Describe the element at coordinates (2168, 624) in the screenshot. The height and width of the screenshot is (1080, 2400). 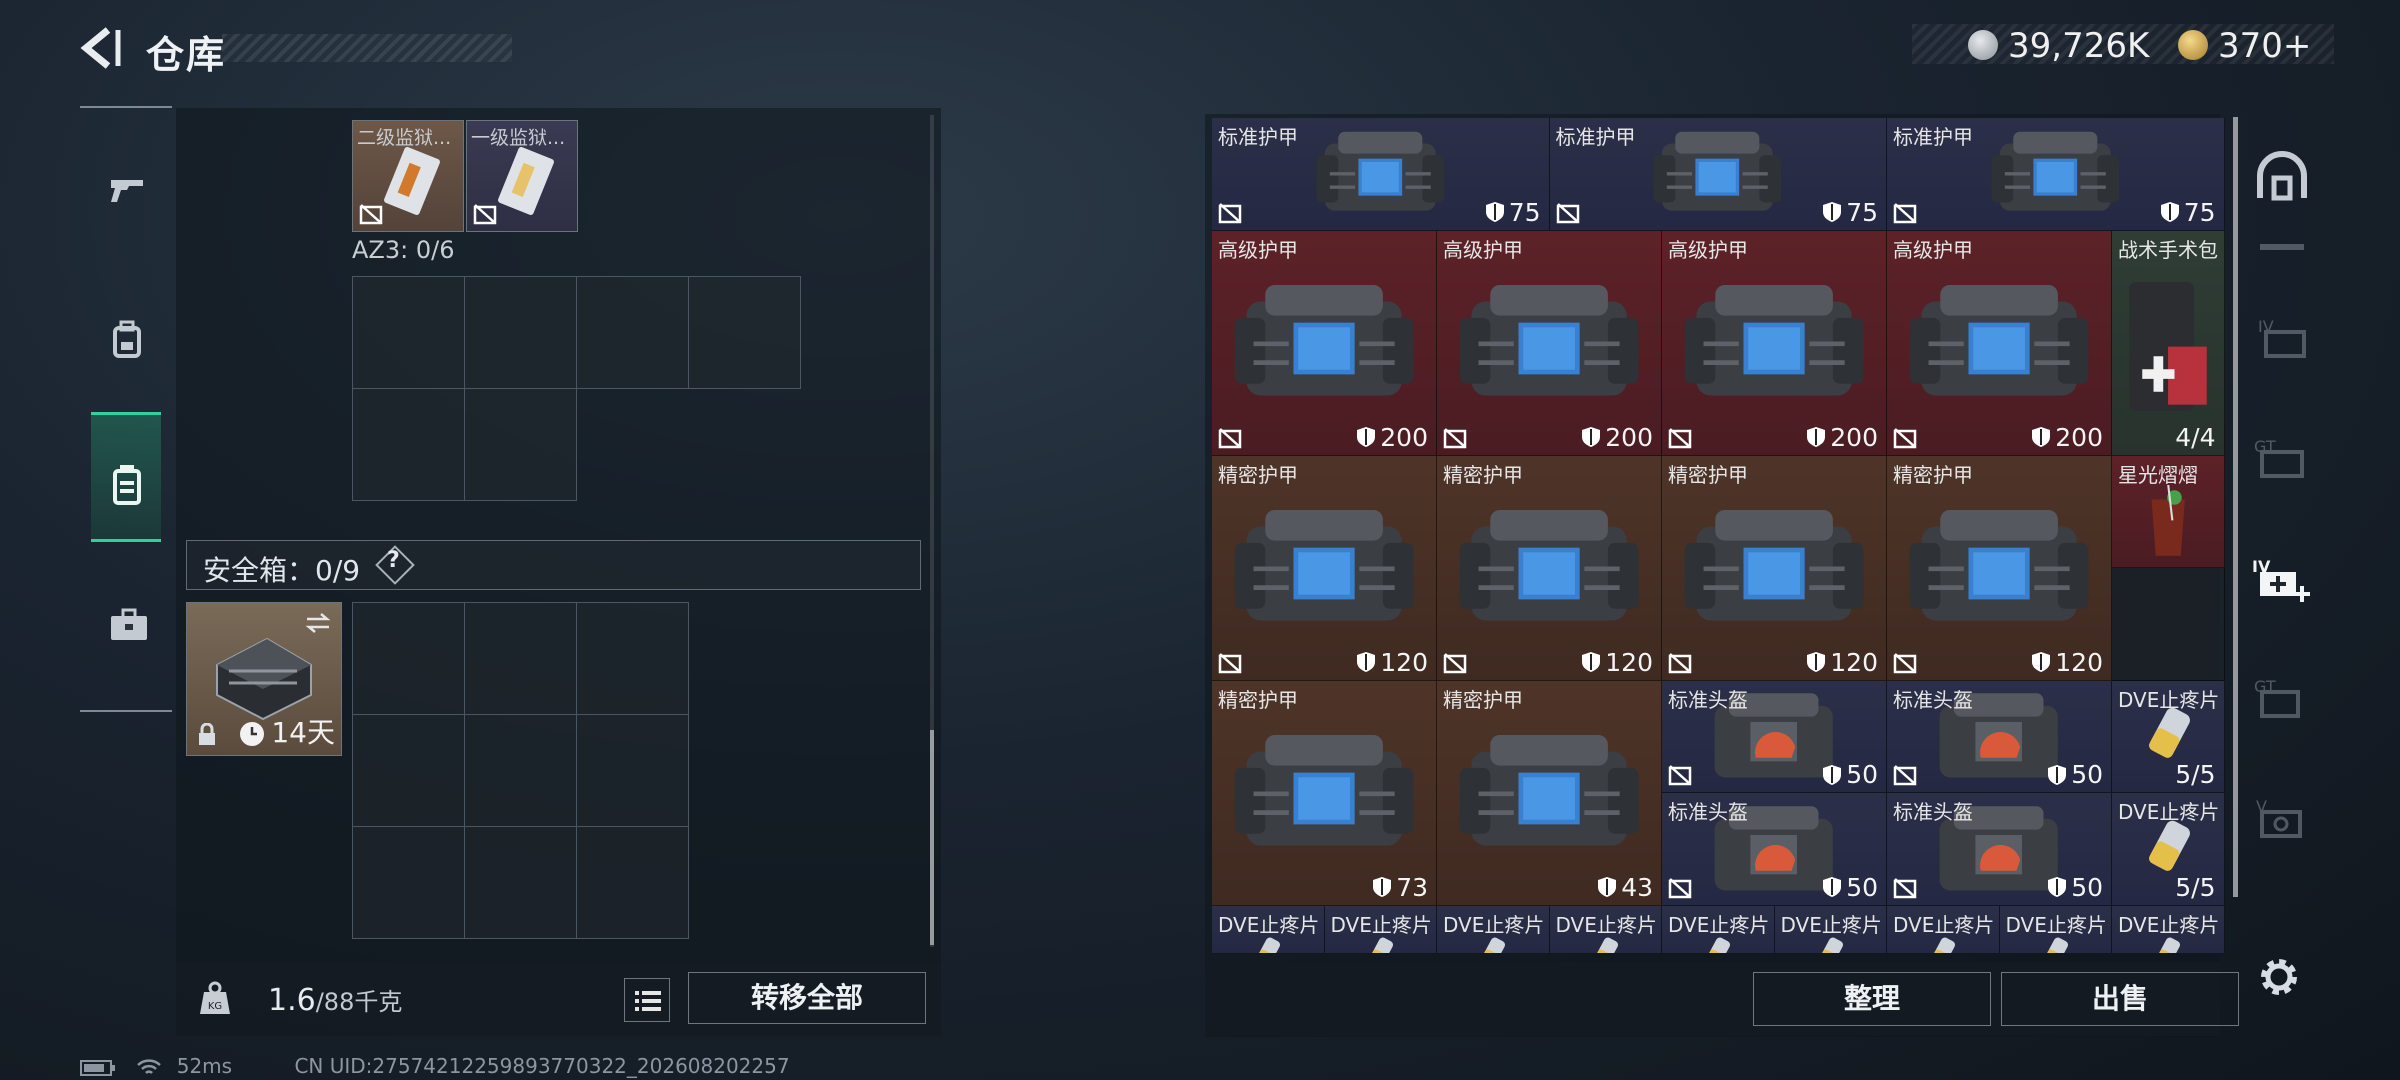
I see `empty-slot` at that location.